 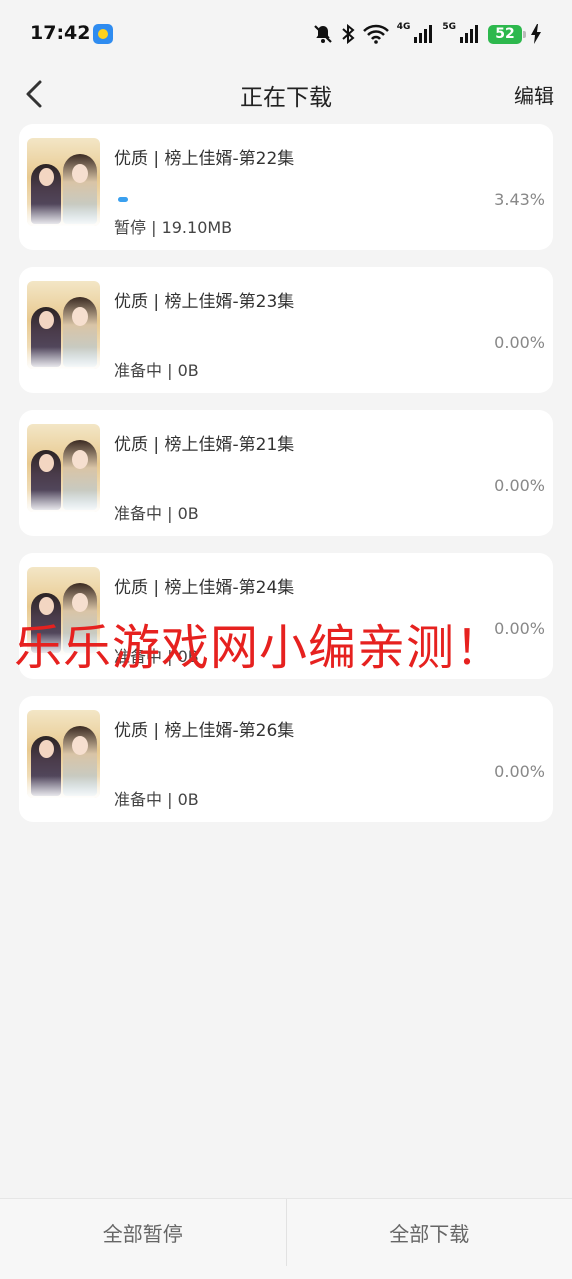 What do you see at coordinates (123, 199) in the screenshot?
I see `download-progress-bar` at bounding box center [123, 199].